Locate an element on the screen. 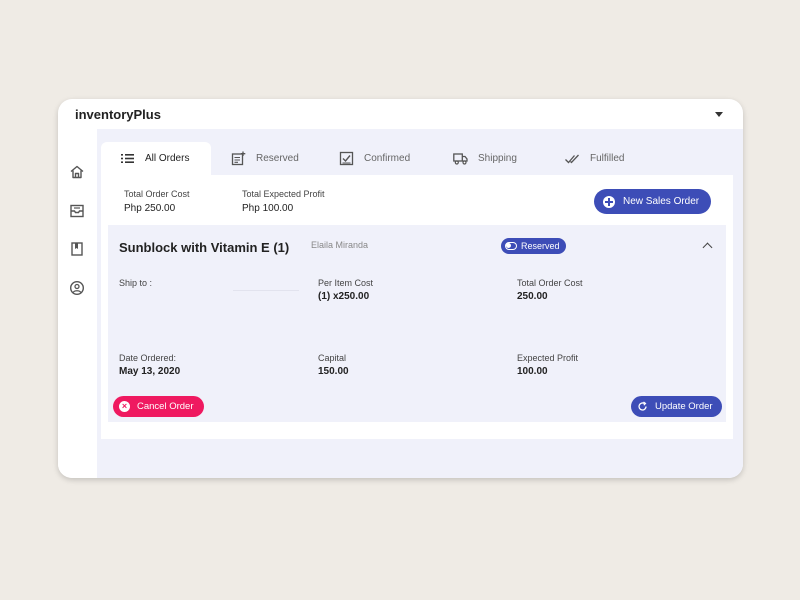 Image resolution: width=800 pixels, height=600 pixels. checkbox-icon is located at coordinates (346, 158).